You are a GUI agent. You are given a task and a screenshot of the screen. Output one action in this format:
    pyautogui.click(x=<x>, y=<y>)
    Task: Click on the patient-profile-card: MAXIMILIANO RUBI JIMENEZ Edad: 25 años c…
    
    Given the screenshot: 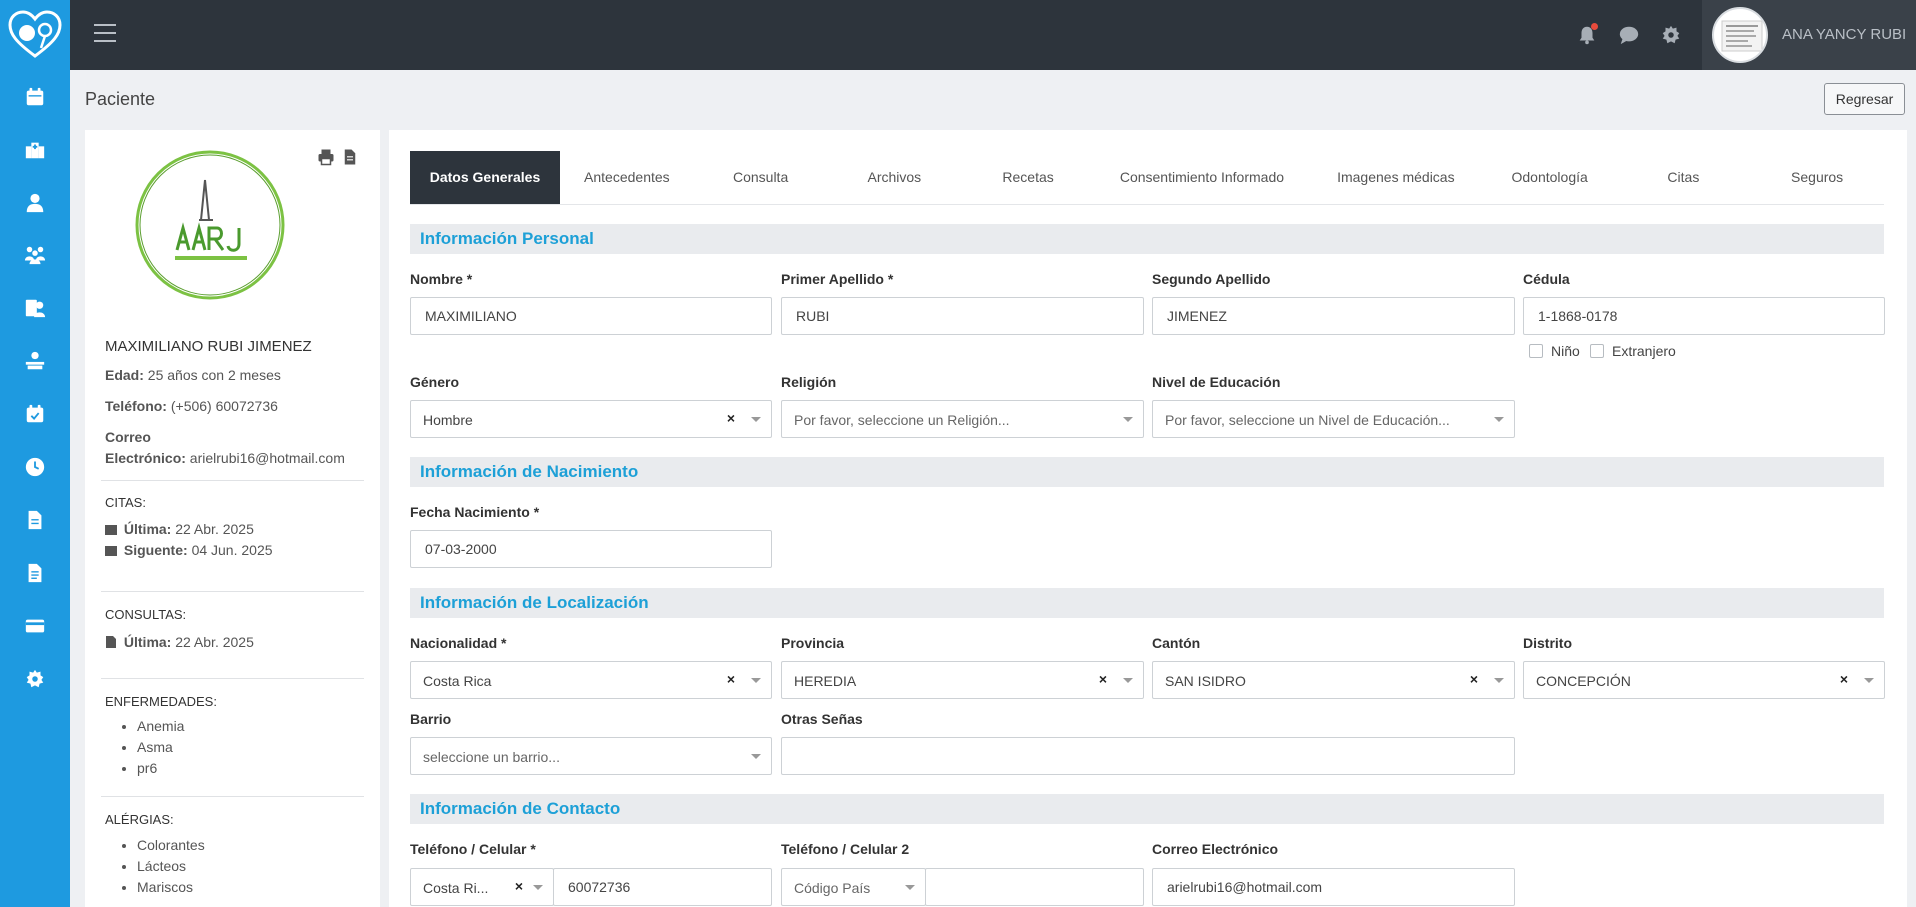 What is the action you would take?
    pyautogui.click(x=232, y=518)
    